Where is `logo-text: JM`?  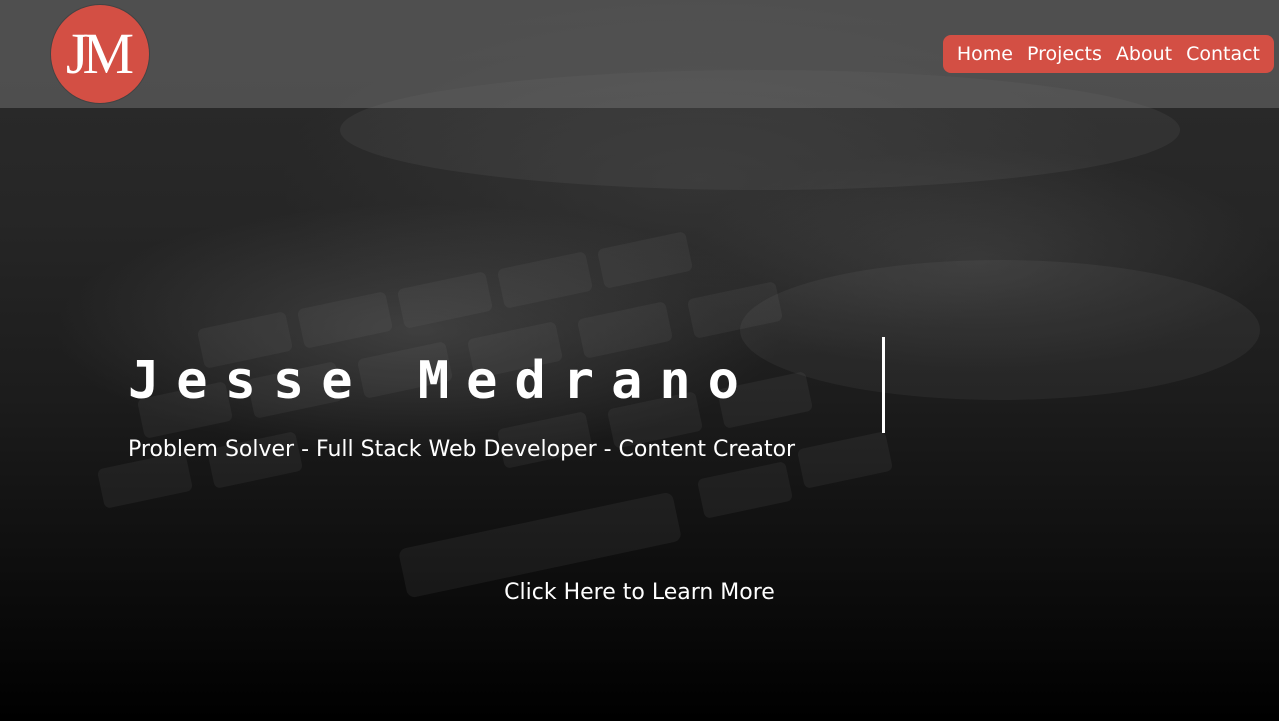
logo-text: JM is located at coordinates (99, 53).